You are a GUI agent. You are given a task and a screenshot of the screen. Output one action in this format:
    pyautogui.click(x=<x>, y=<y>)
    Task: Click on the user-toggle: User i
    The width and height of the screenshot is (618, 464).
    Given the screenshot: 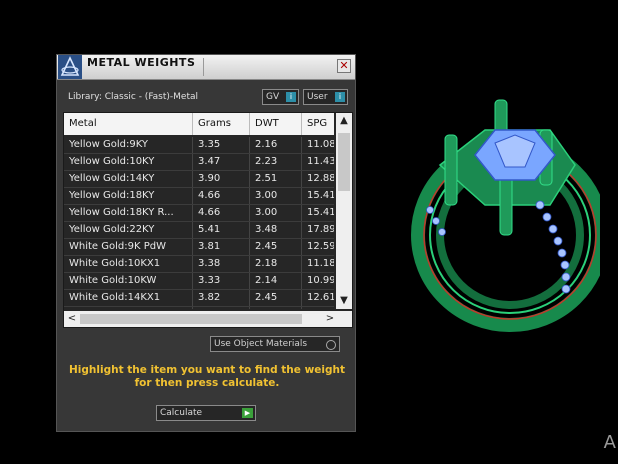 What is the action you would take?
    pyautogui.click(x=325, y=97)
    